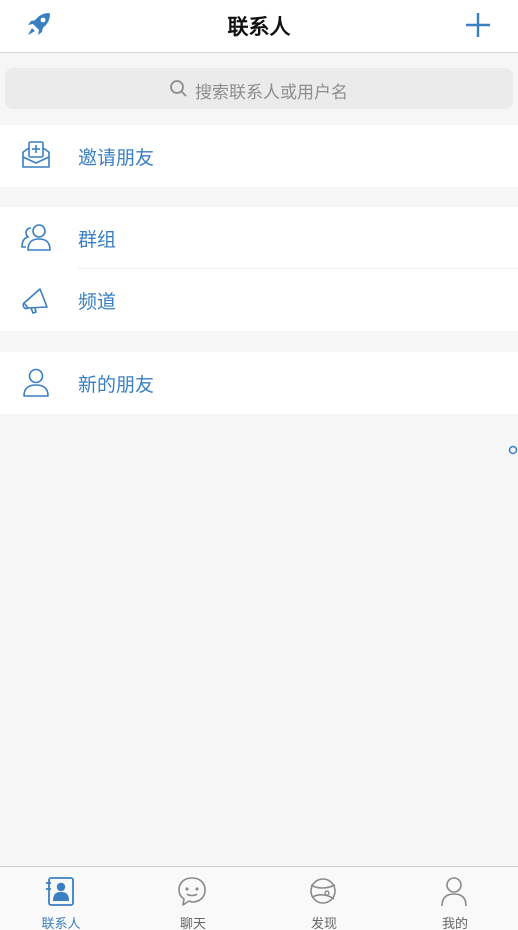 The height and width of the screenshot is (930, 518). I want to click on chat-icon, so click(192, 891).